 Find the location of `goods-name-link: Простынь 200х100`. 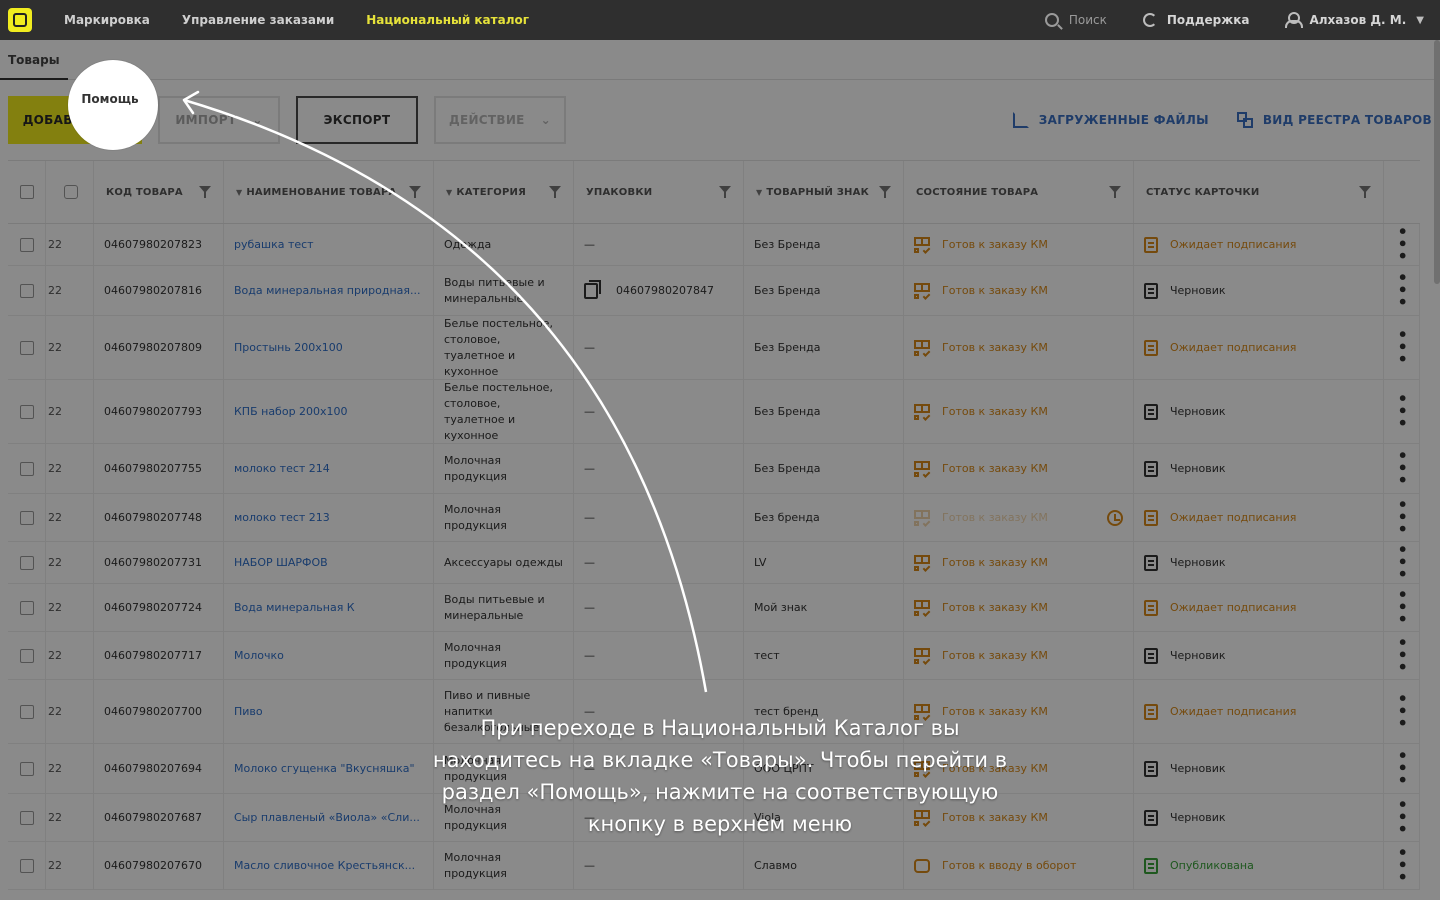

goods-name-link: Простынь 200х100 is located at coordinates (329, 347).